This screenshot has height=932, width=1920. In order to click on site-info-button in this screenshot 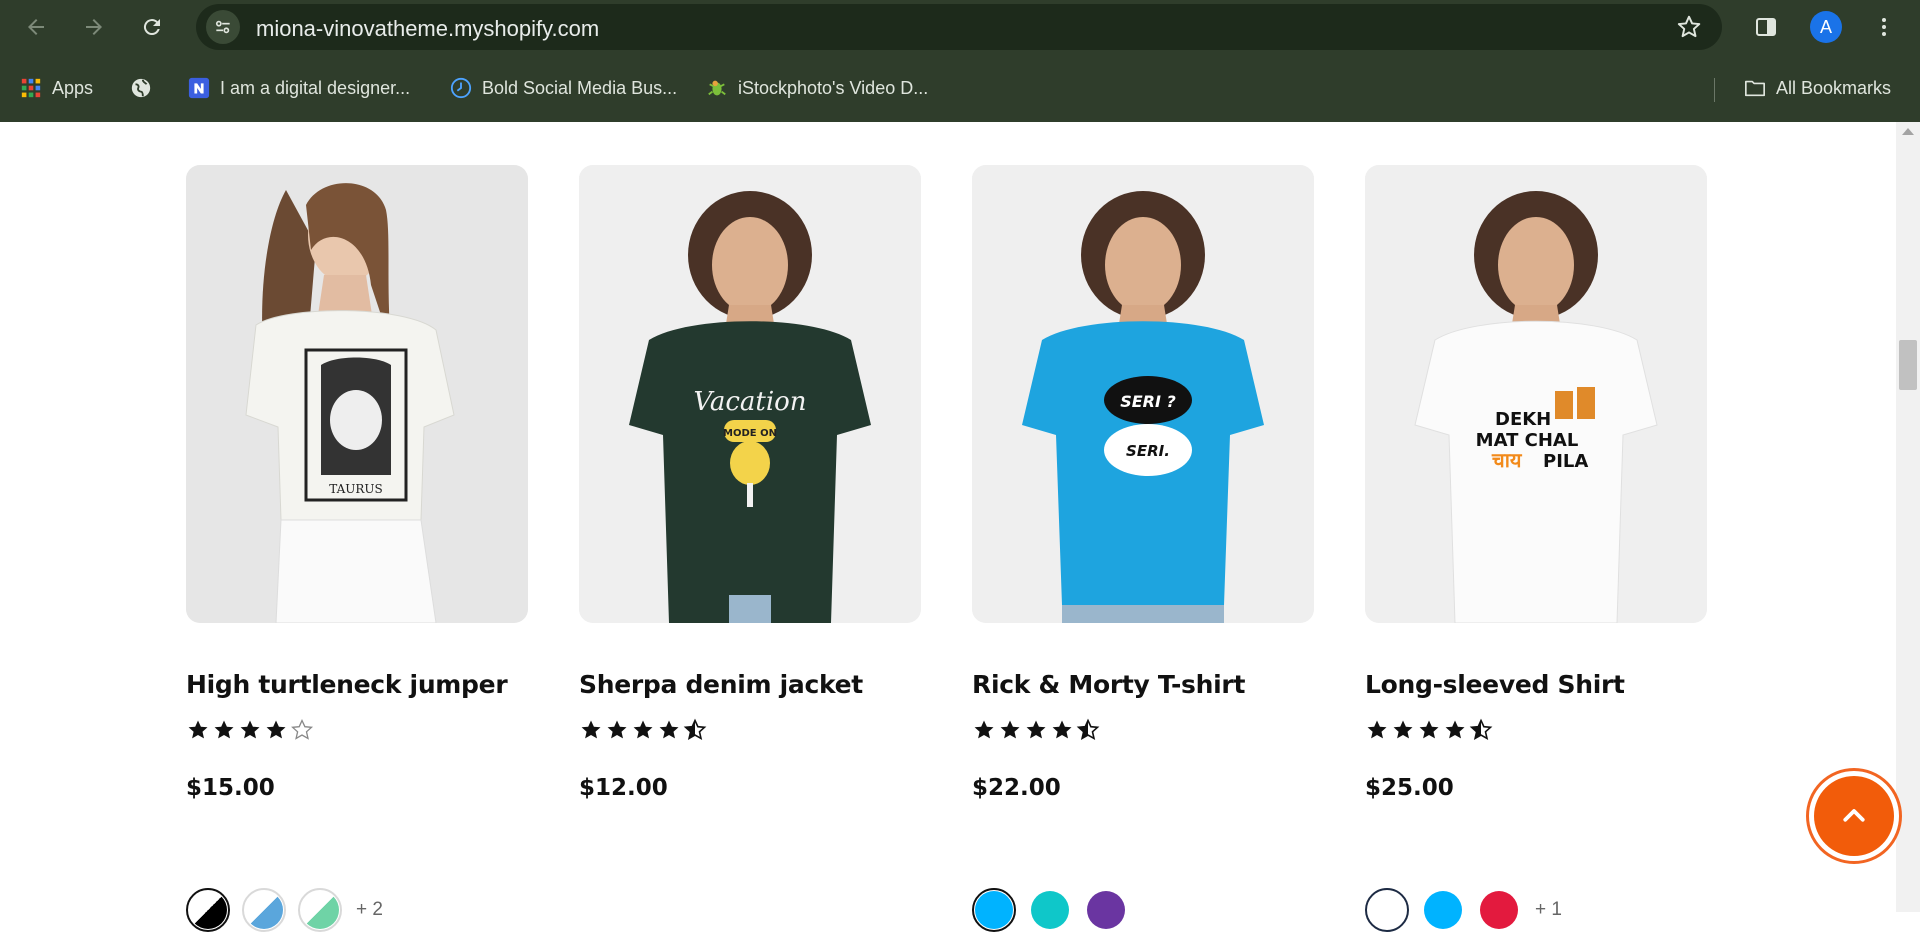, I will do `click(223, 27)`.